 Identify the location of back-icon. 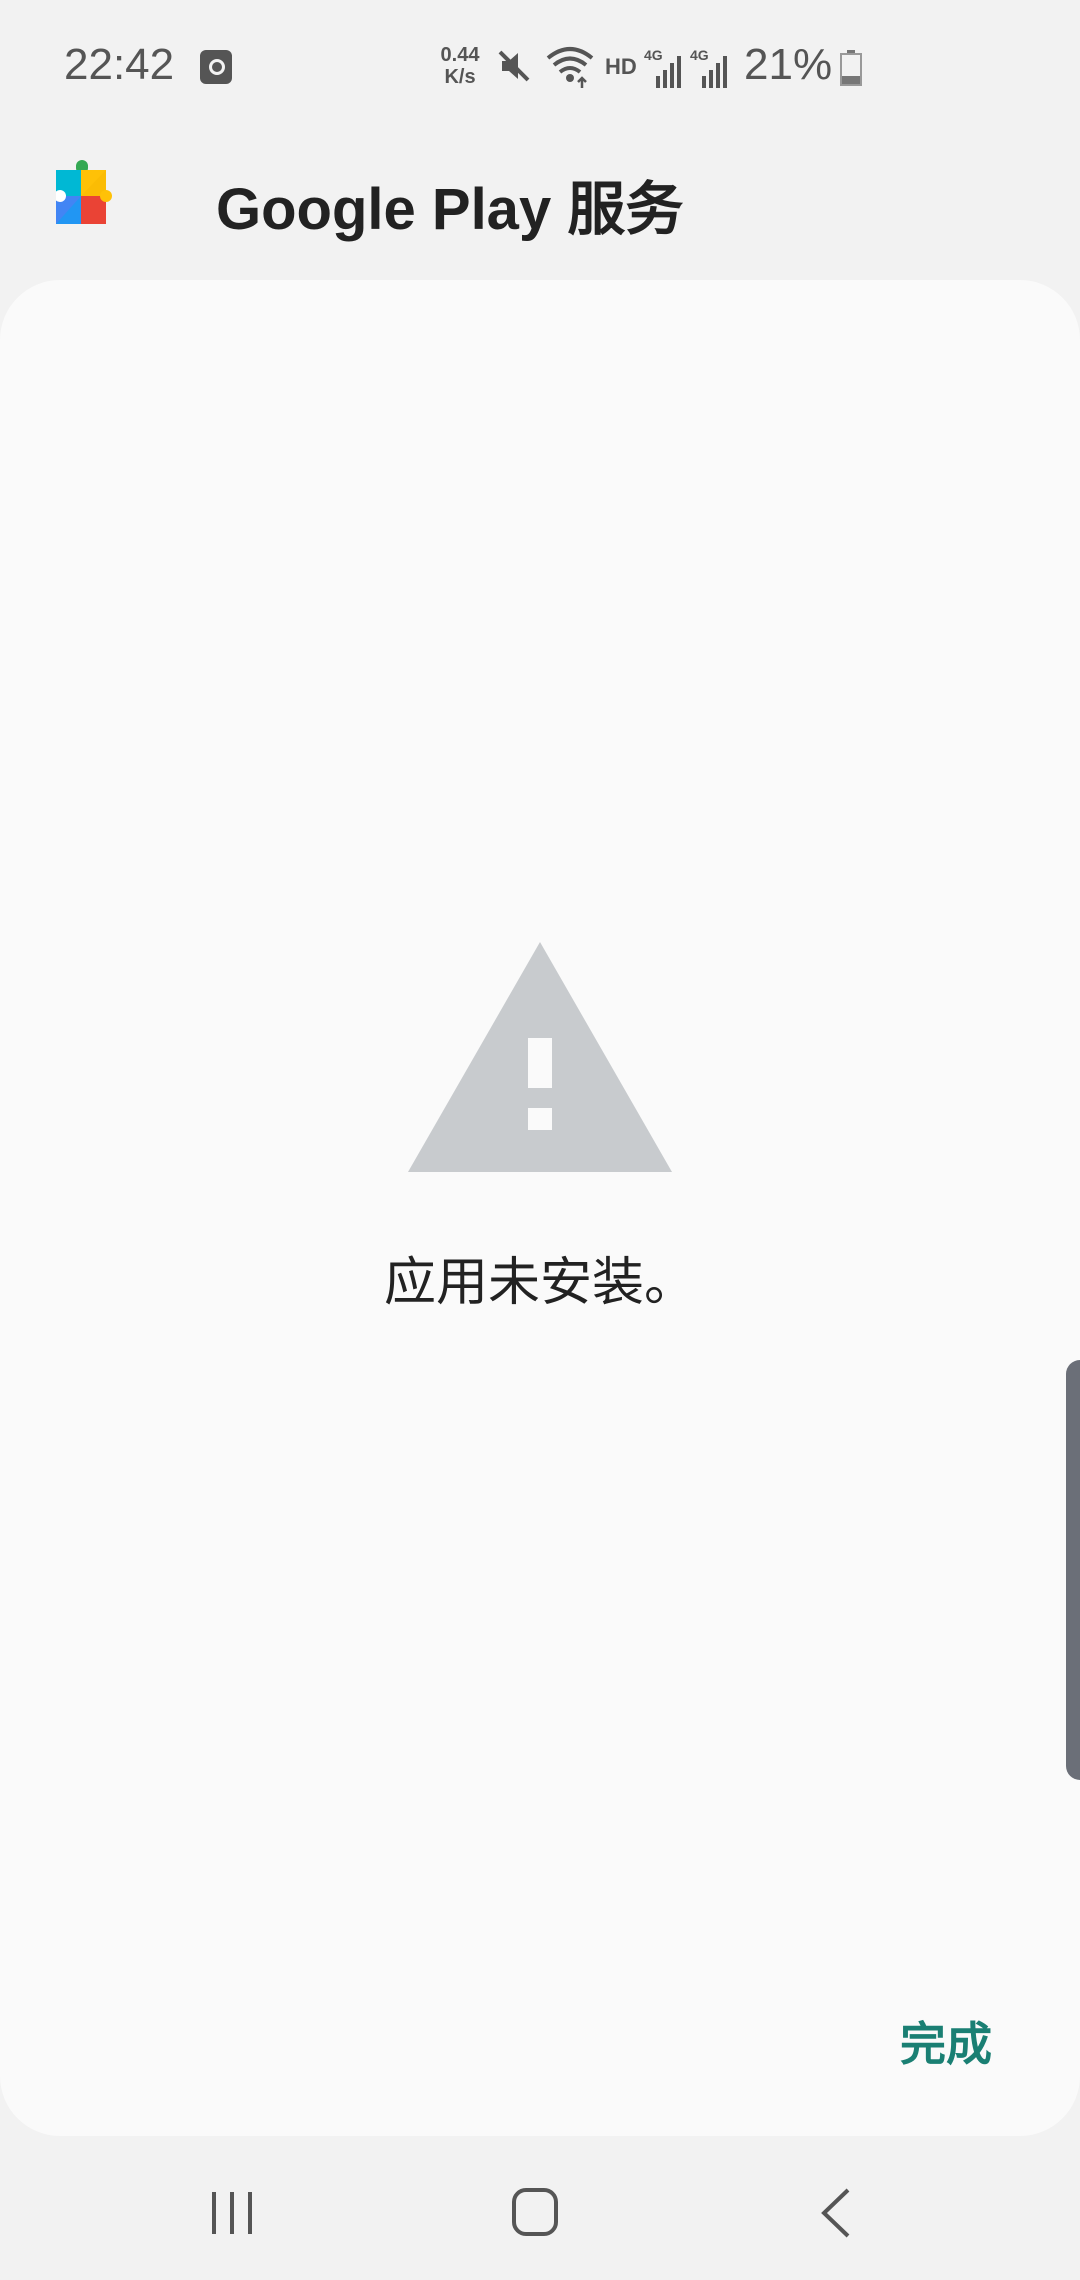
(836, 2213).